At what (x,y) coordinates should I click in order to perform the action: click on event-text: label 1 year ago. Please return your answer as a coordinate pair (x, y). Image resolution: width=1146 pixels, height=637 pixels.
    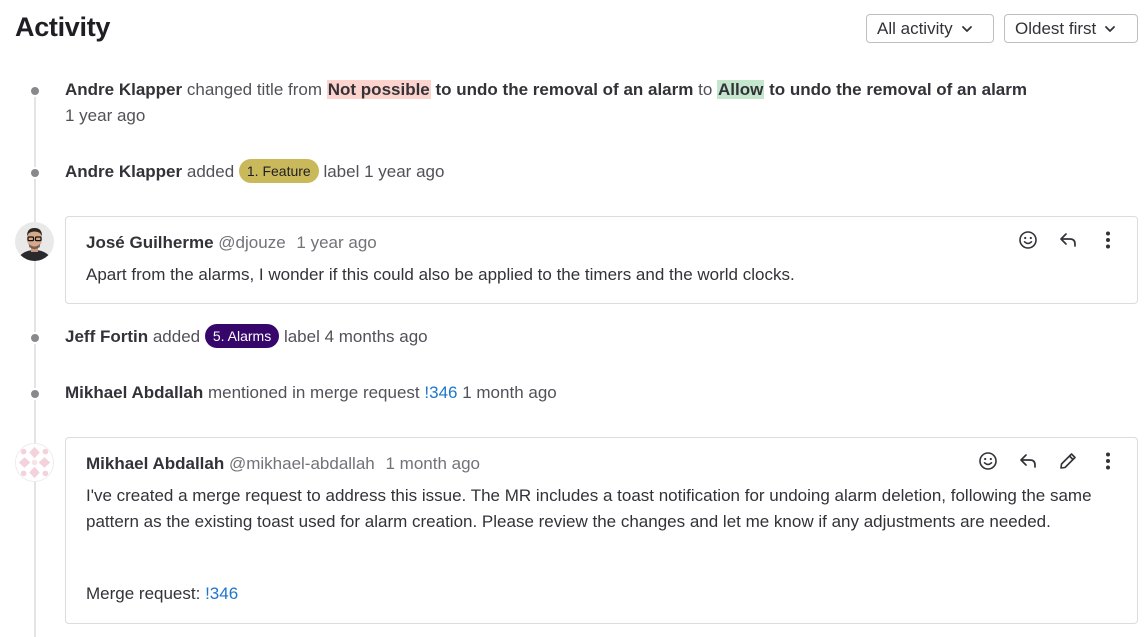
    Looking at the image, I should click on (384, 171).